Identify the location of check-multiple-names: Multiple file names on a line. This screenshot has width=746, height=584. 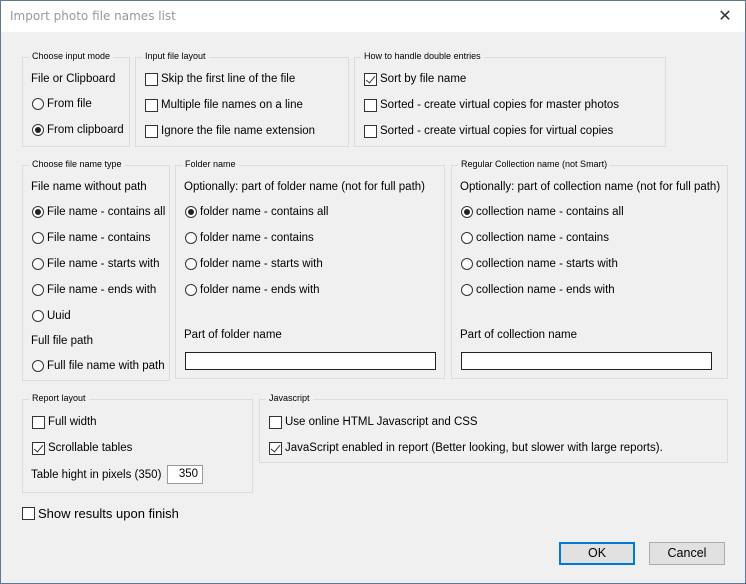
(224, 105).